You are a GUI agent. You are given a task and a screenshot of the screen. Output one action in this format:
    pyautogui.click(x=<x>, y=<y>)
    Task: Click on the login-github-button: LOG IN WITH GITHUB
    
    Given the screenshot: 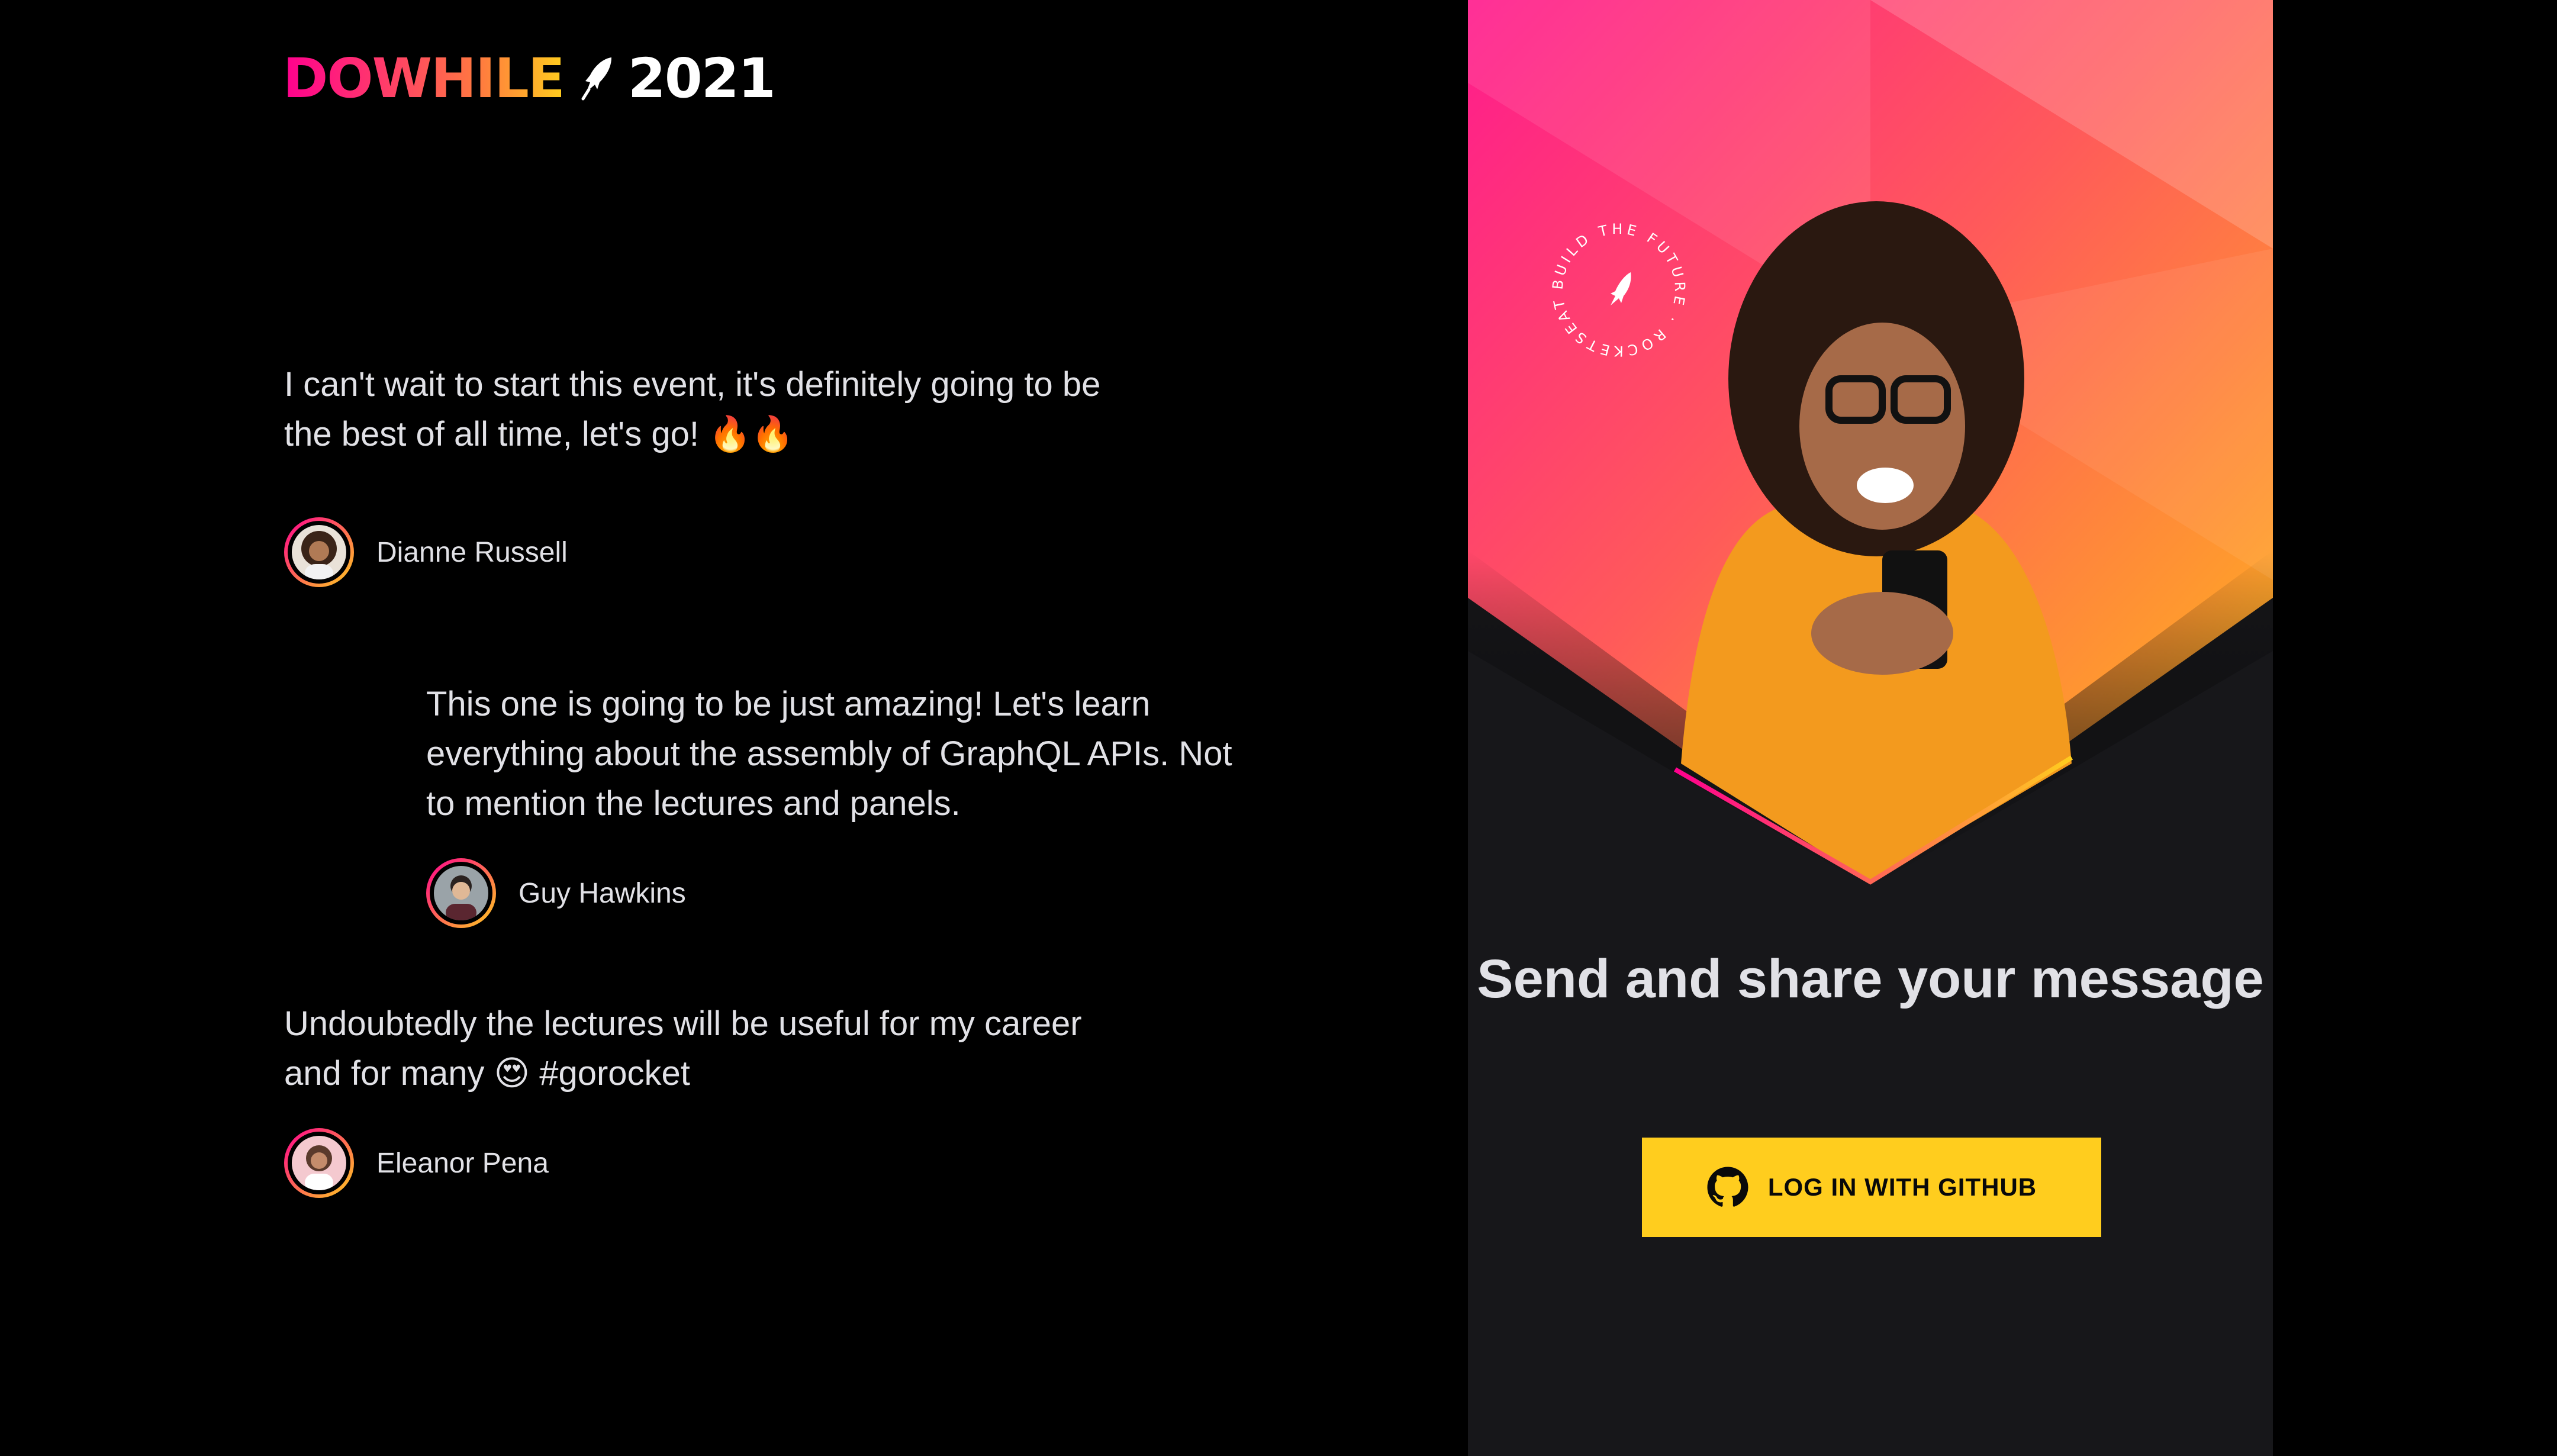 What is the action you would take?
    pyautogui.click(x=1871, y=1188)
    